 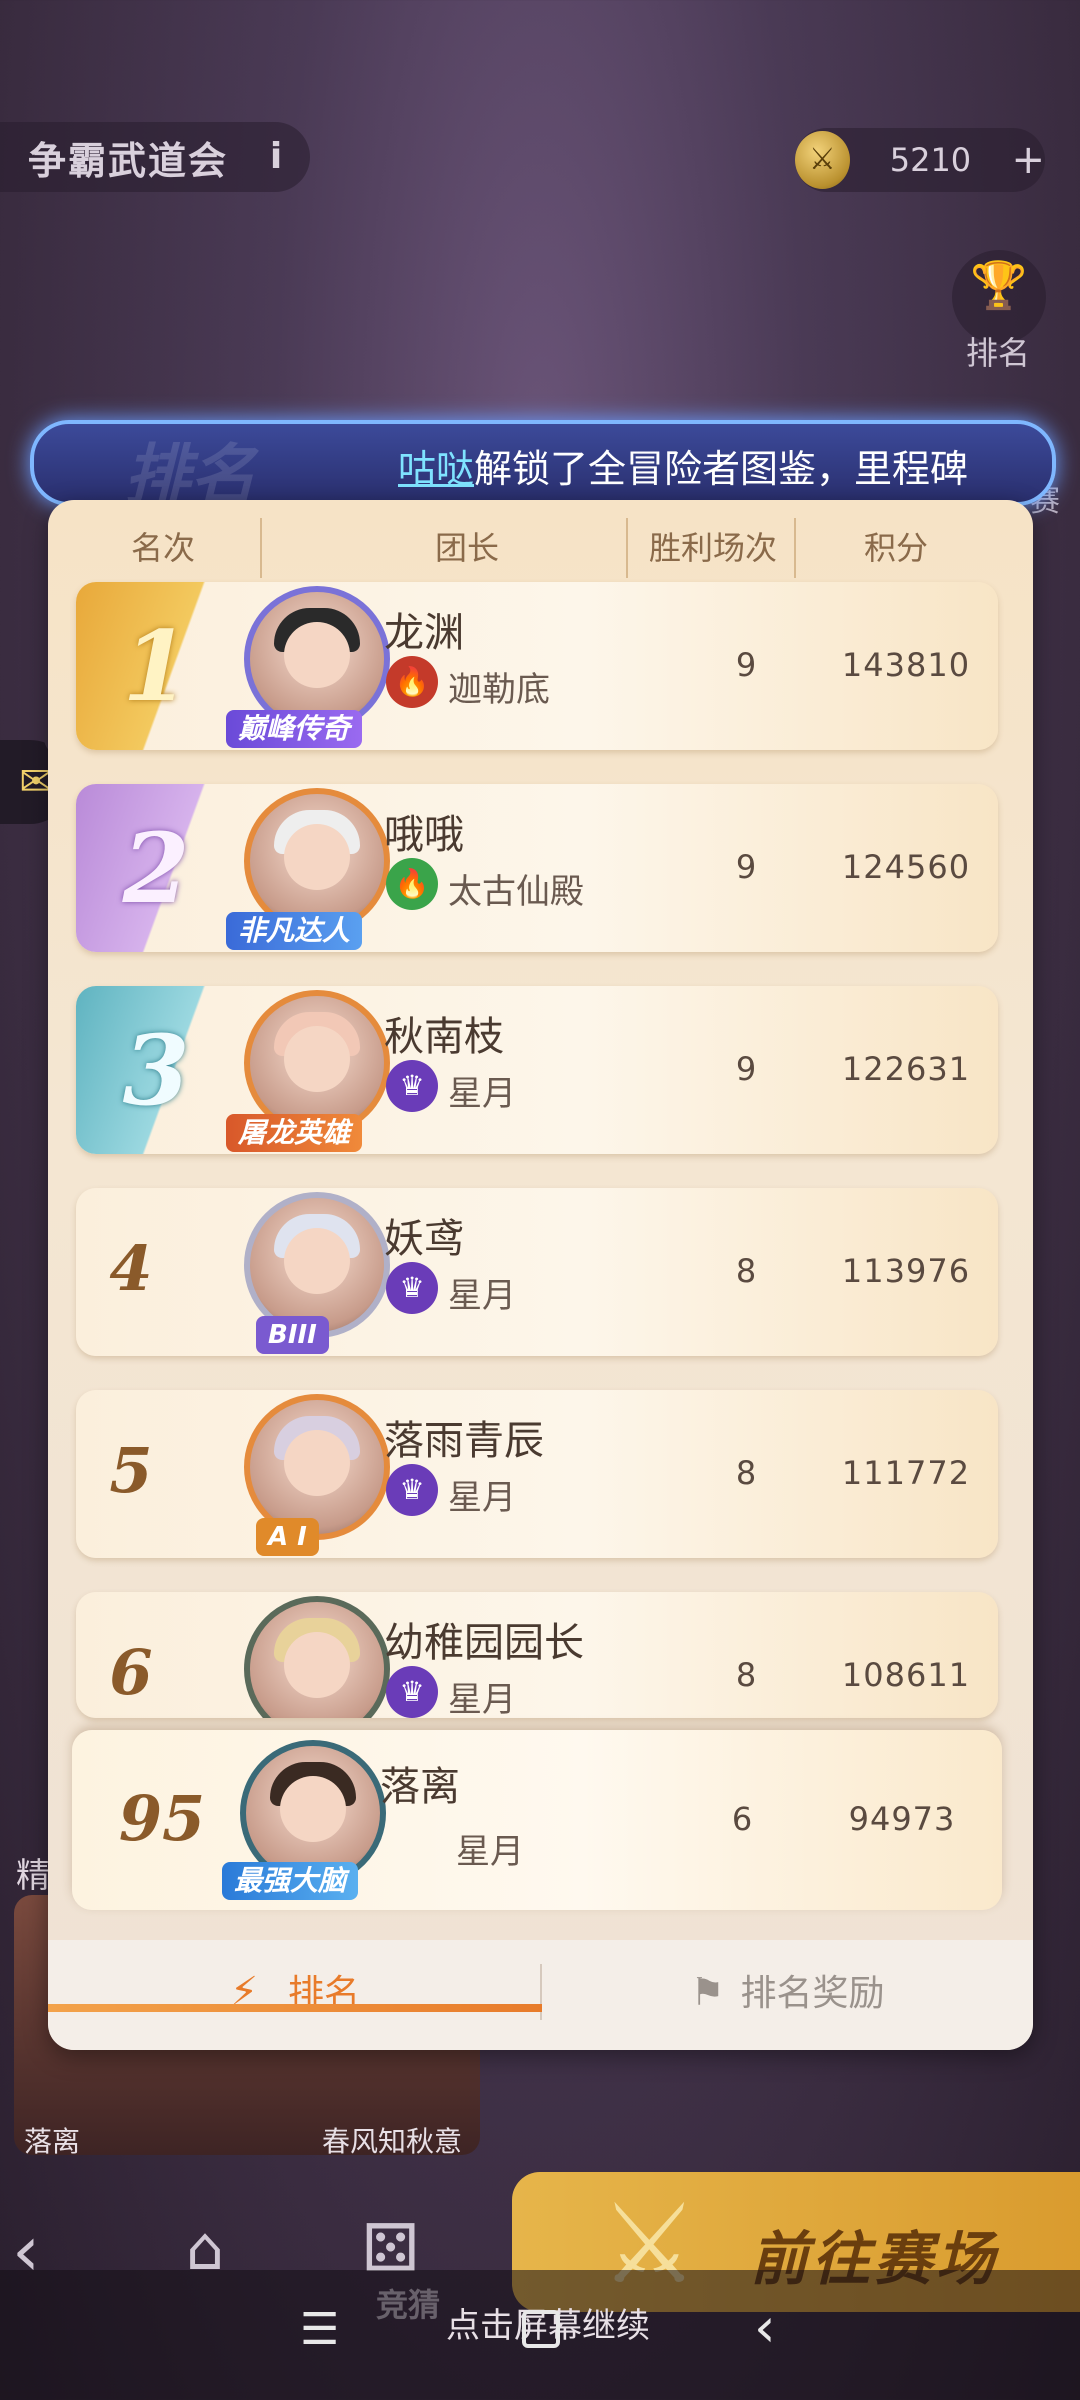 I want to click on system-back-icon: ‹, so click(x=765, y=2327).